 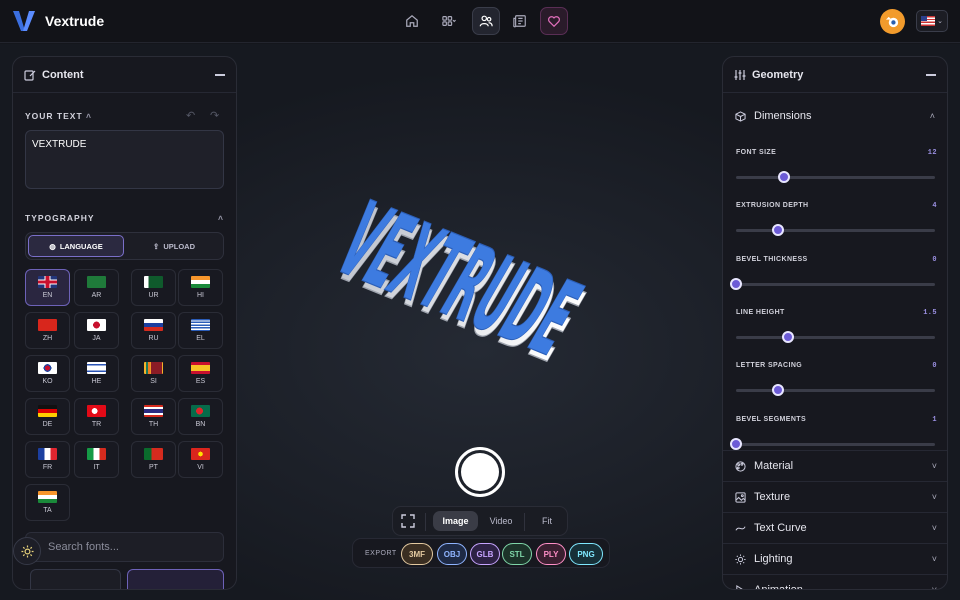 What do you see at coordinates (934, 259) in the screenshot?
I see `slider-value: 0` at bounding box center [934, 259].